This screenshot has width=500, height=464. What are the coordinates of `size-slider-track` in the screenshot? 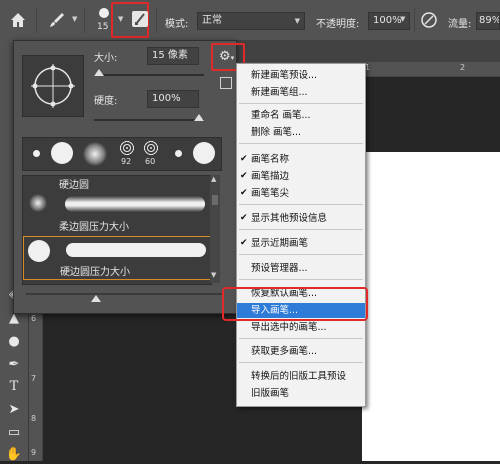 It's located at (149, 75).